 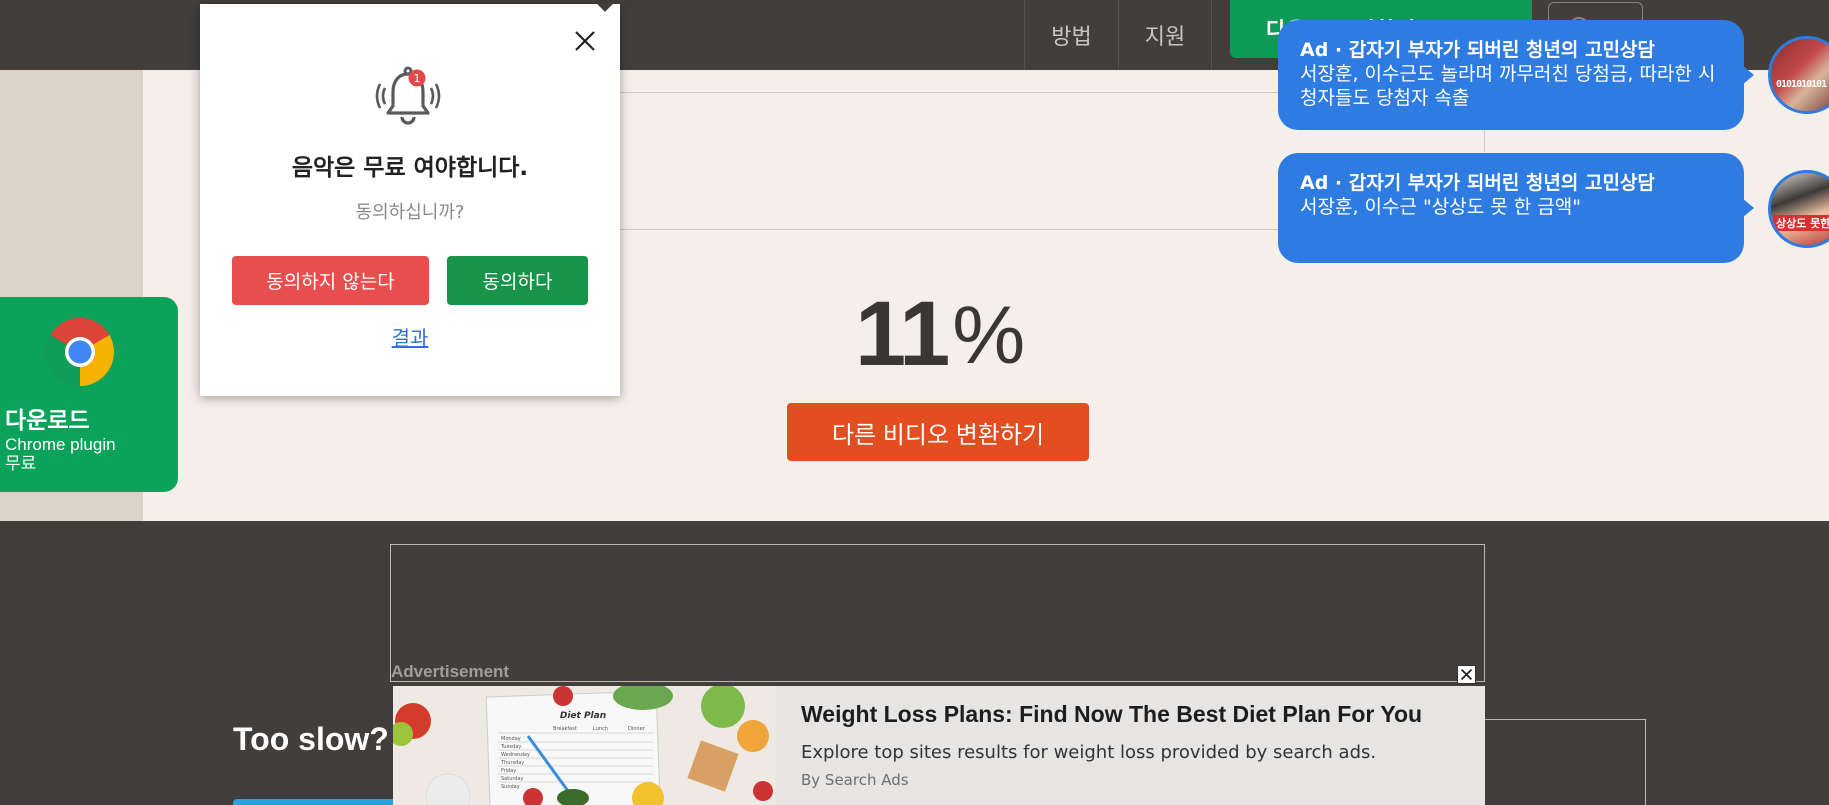 I want to click on image-day: Tuesday, so click(x=510, y=747).